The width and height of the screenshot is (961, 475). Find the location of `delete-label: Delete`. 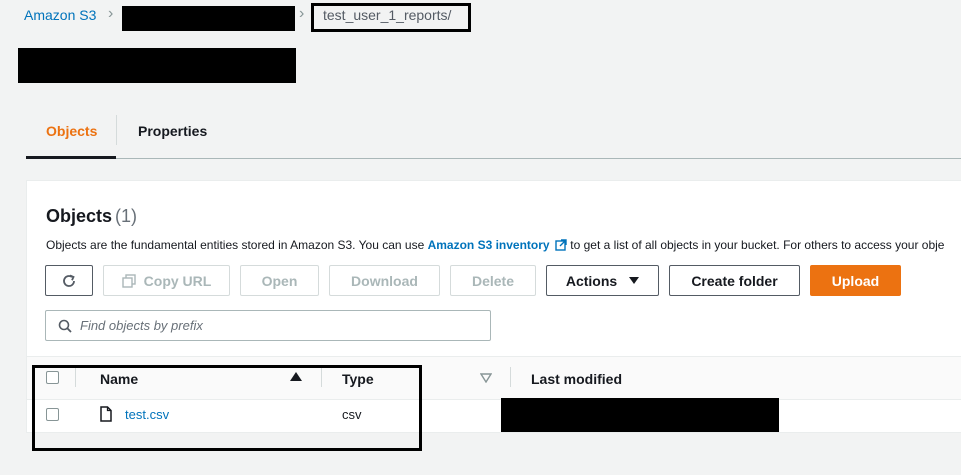

delete-label: Delete is located at coordinates (493, 280).